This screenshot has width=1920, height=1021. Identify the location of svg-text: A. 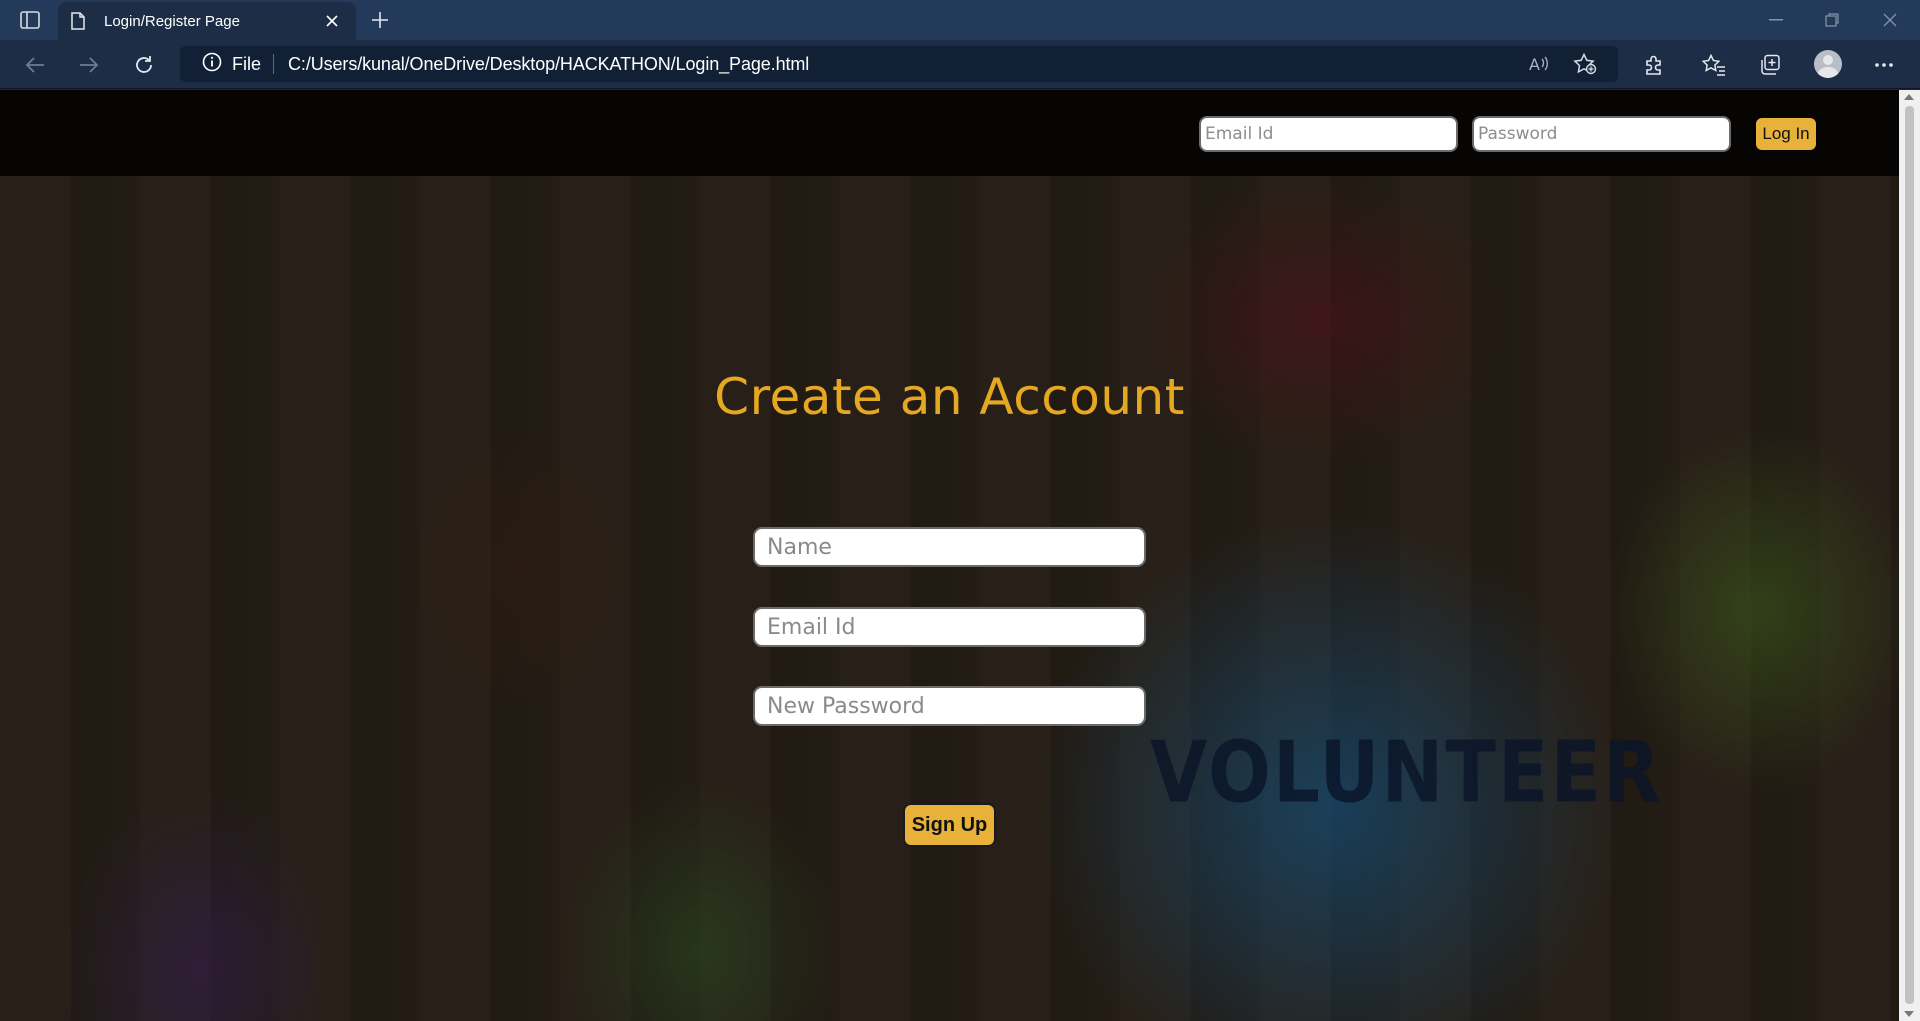
(1534, 64).